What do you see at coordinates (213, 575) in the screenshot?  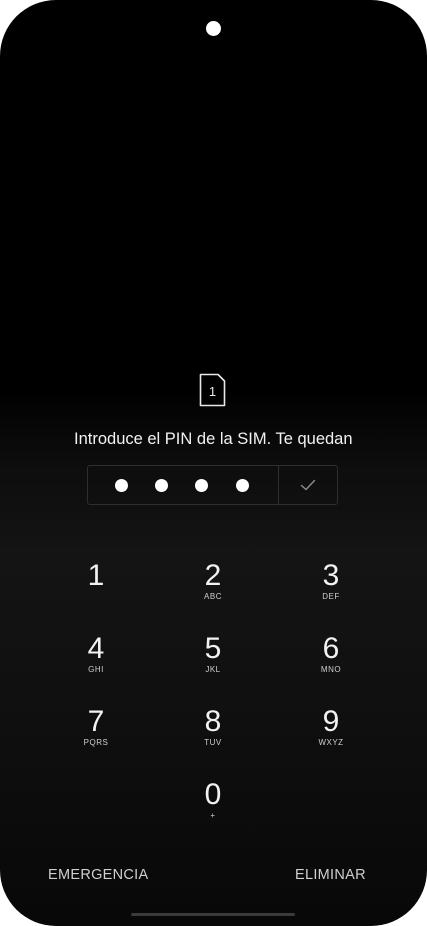 I see `key-digit: 2` at bounding box center [213, 575].